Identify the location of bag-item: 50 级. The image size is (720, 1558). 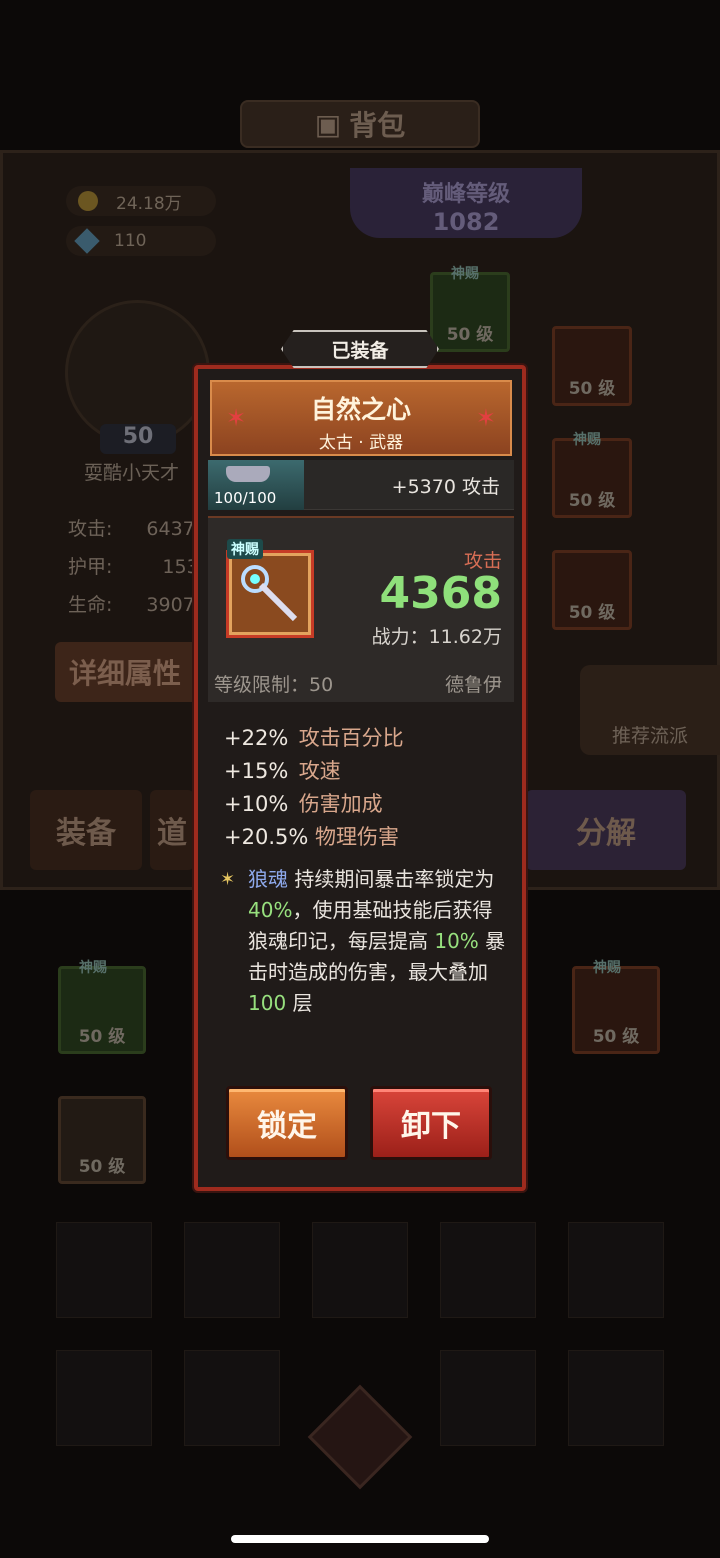
(102, 1140).